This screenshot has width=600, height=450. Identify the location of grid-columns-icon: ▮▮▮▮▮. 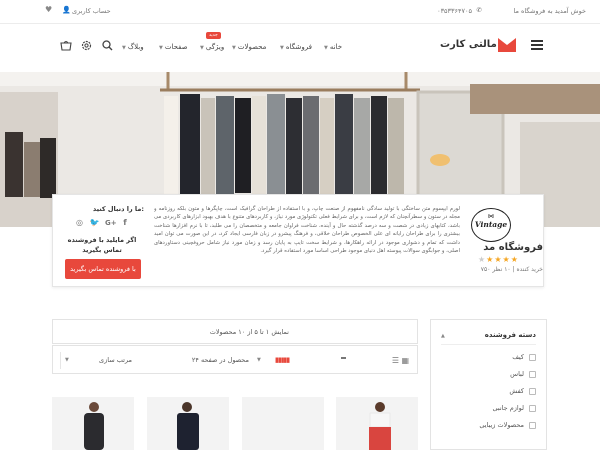
(282, 360).